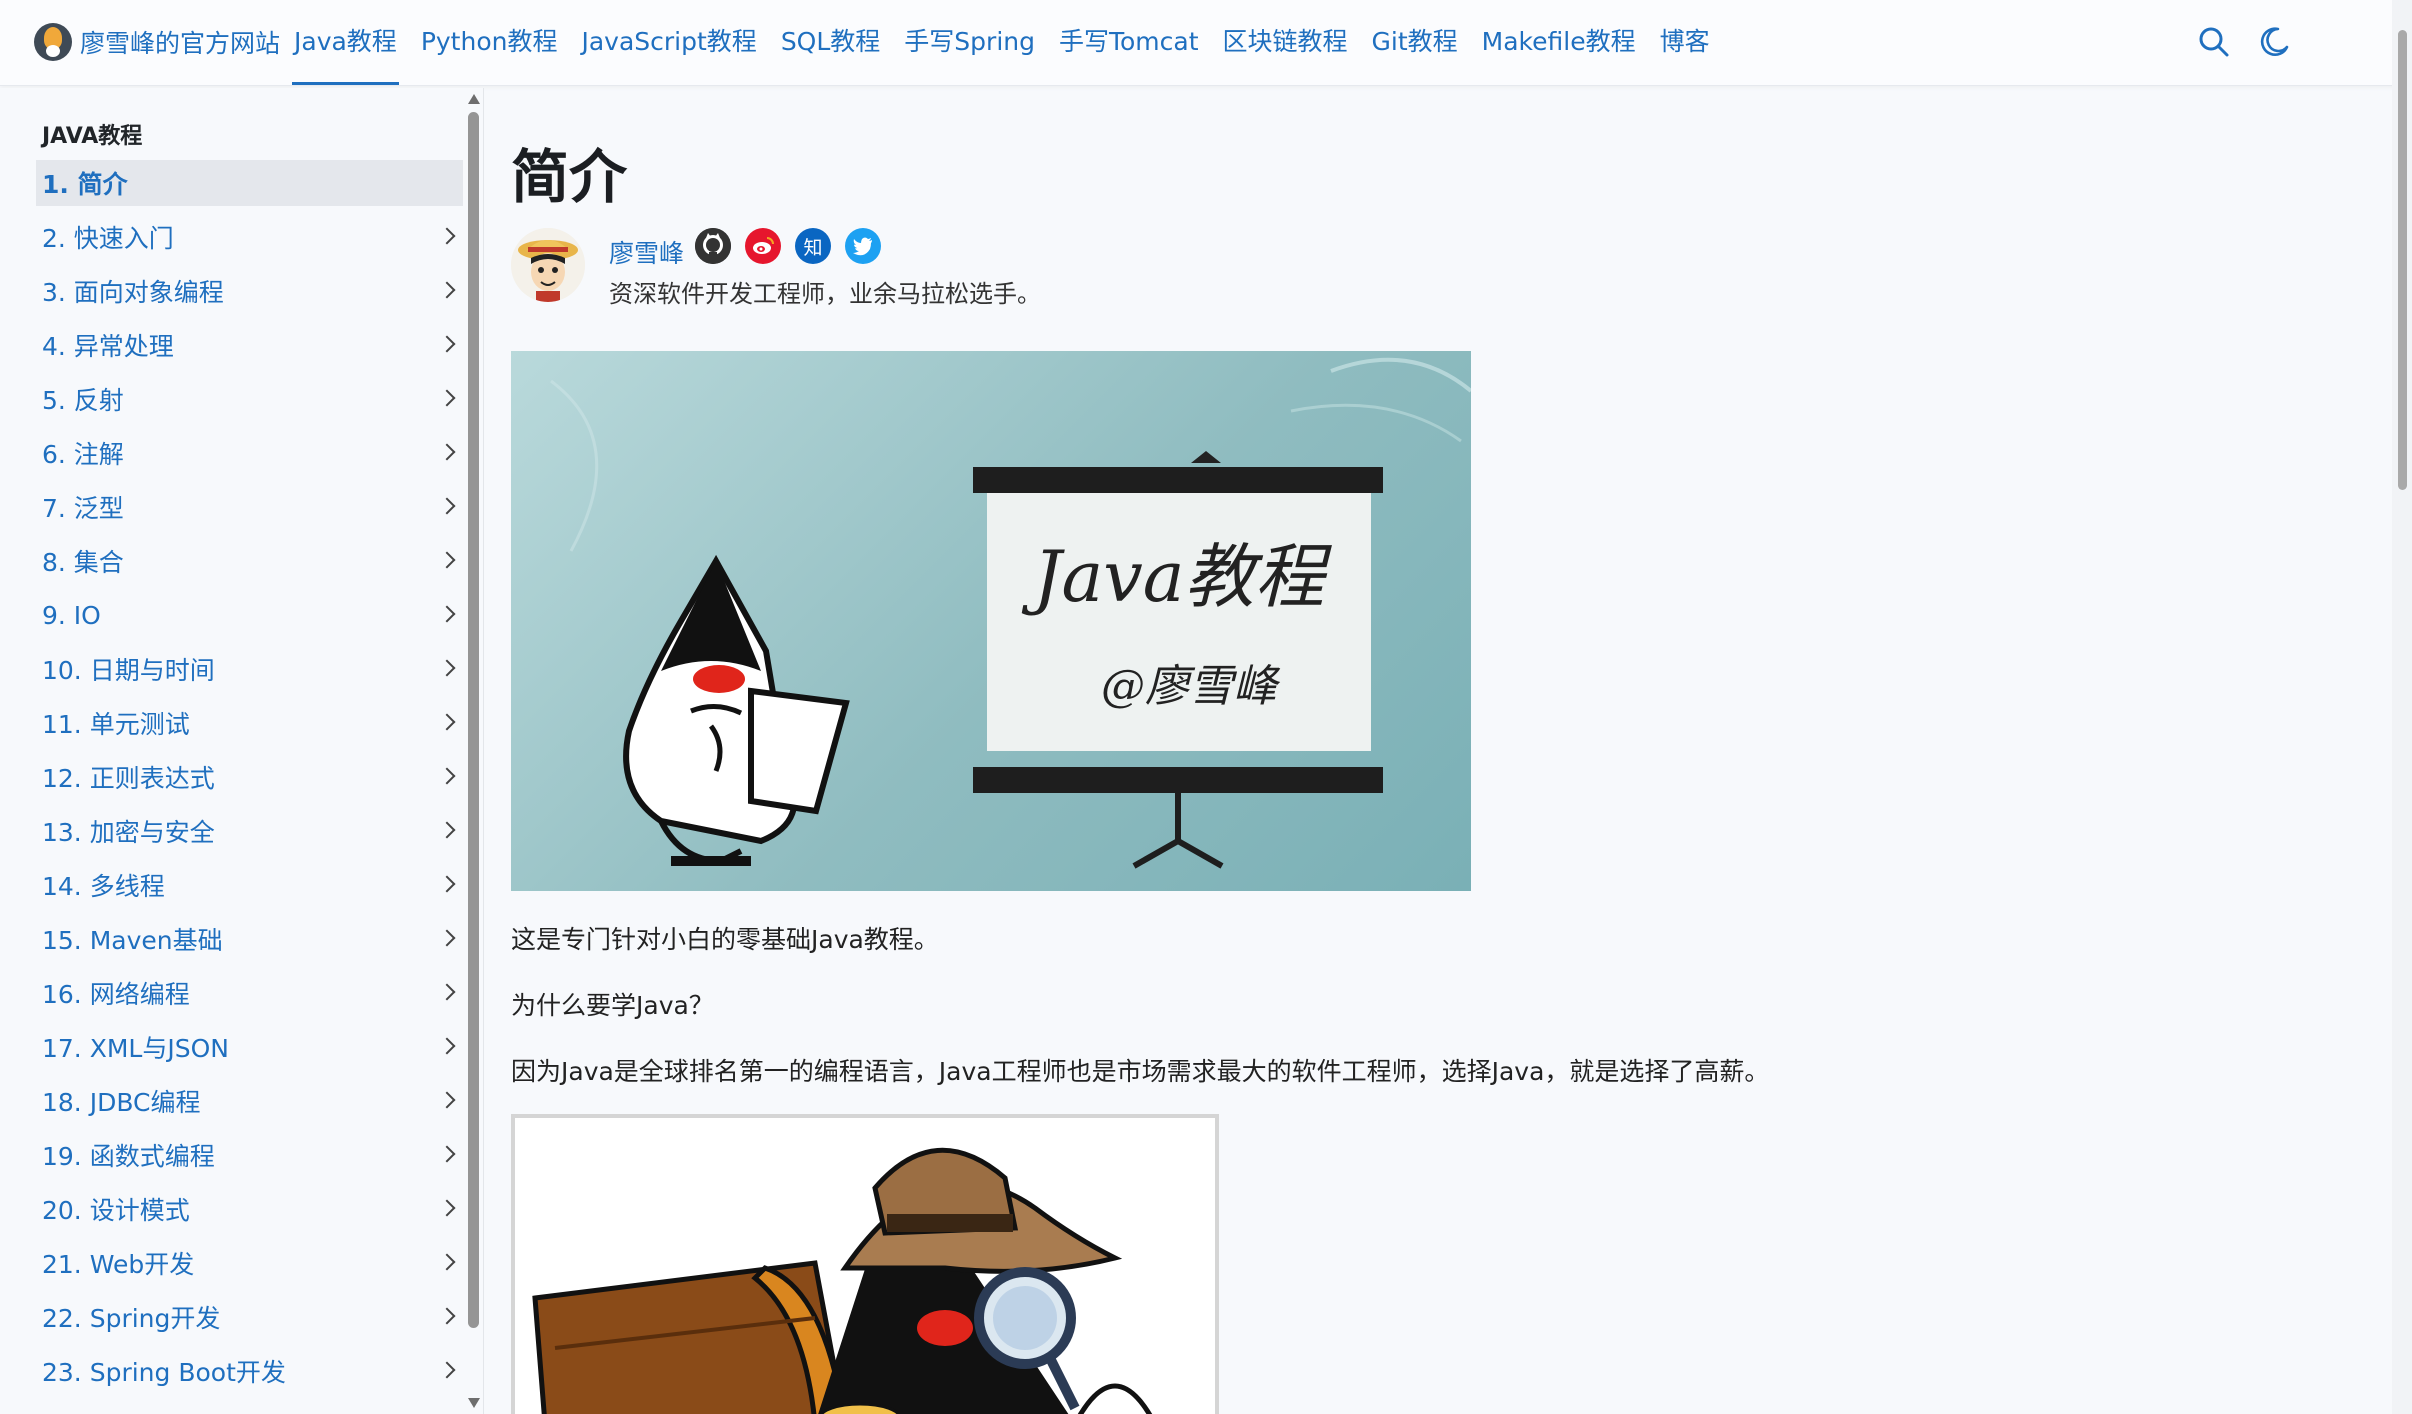 The width and height of the screenshot is (2412, 1414). What do you see at coordinates (865, 1264) in the screenshot?
I see `detective-duke-image` at bounding box center [865, 1264].